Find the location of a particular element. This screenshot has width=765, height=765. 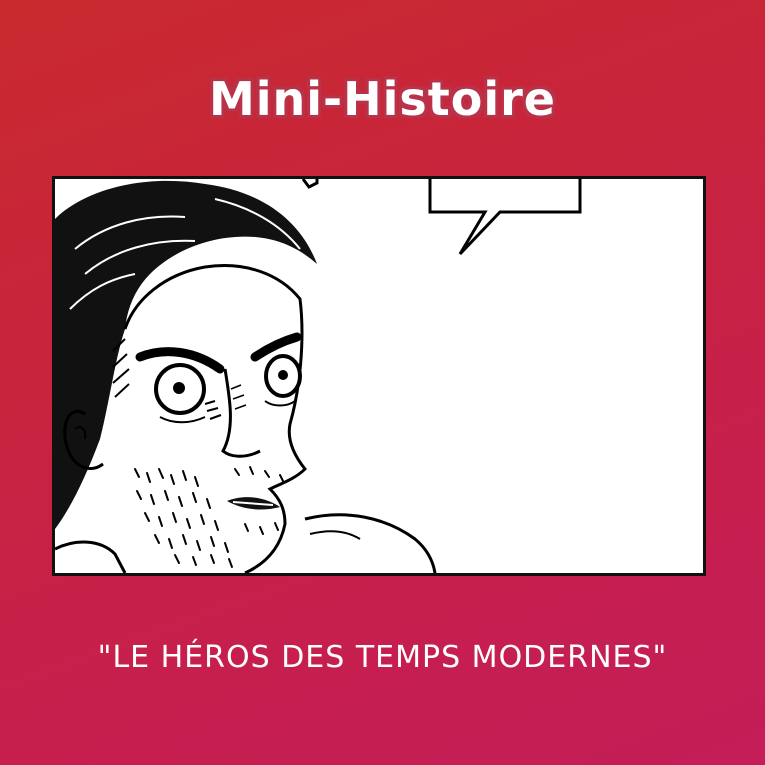

right-eyebrow is located at coordinates (276, 347).